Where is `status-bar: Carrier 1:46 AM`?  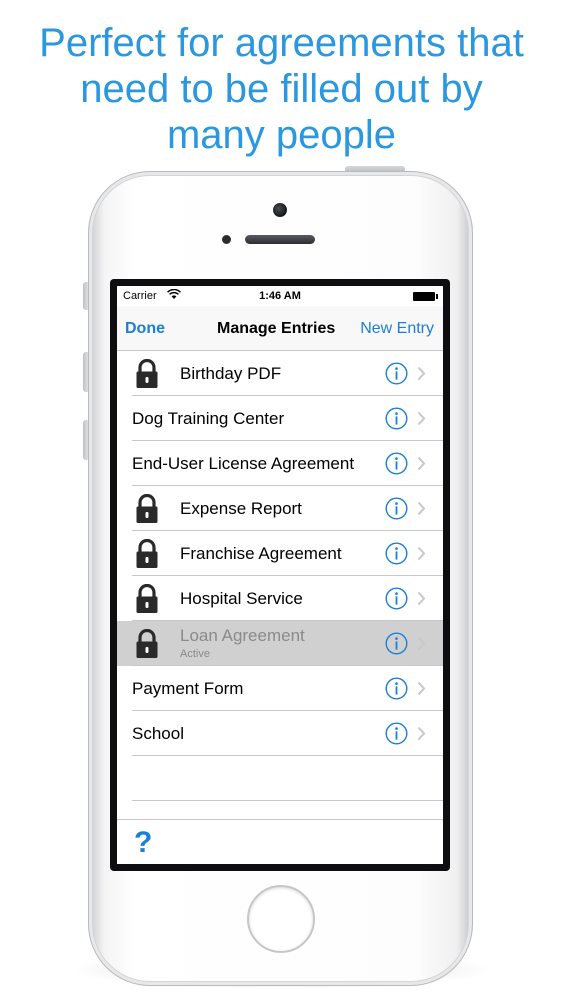 status-bar: Carrier 1:46 AM is located at coordinates (280, 296).